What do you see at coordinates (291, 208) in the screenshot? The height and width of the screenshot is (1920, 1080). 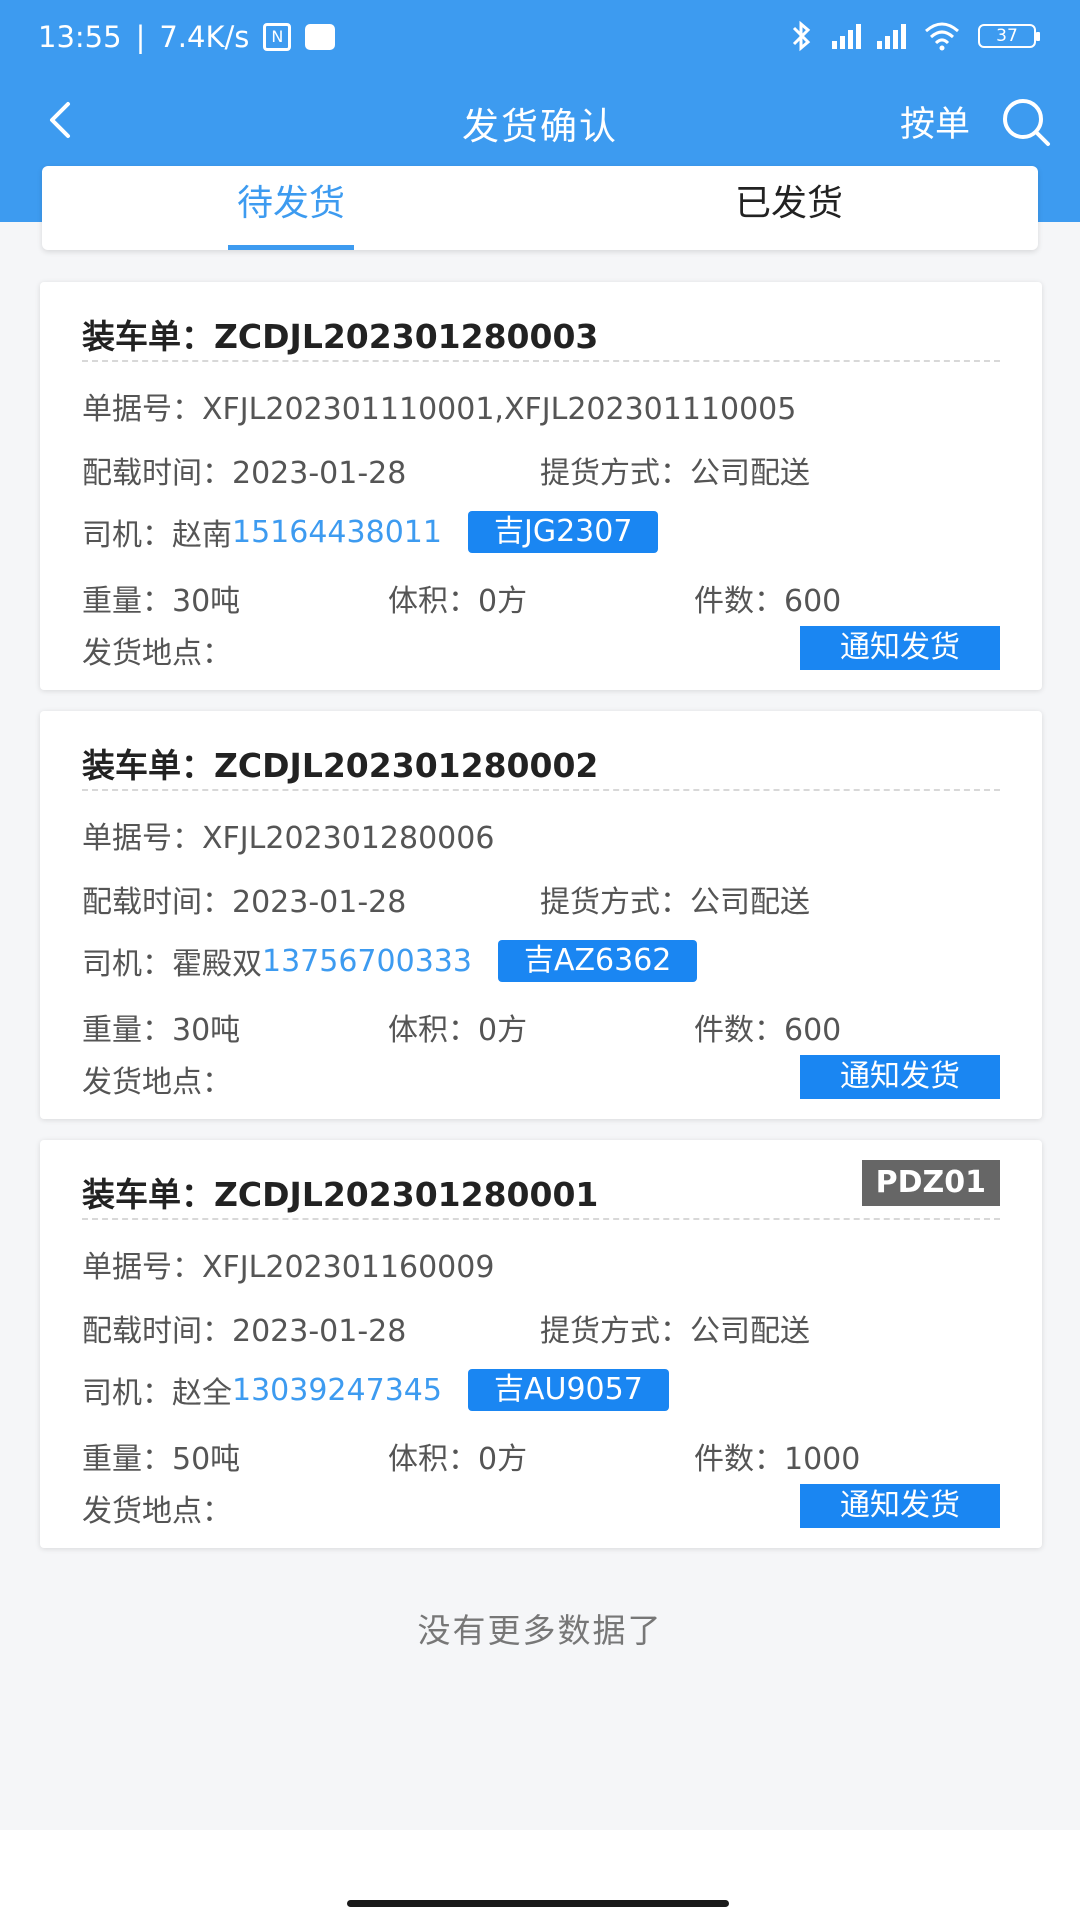 I see `tab-pending: 待发货` at bounding box center [291, 208].